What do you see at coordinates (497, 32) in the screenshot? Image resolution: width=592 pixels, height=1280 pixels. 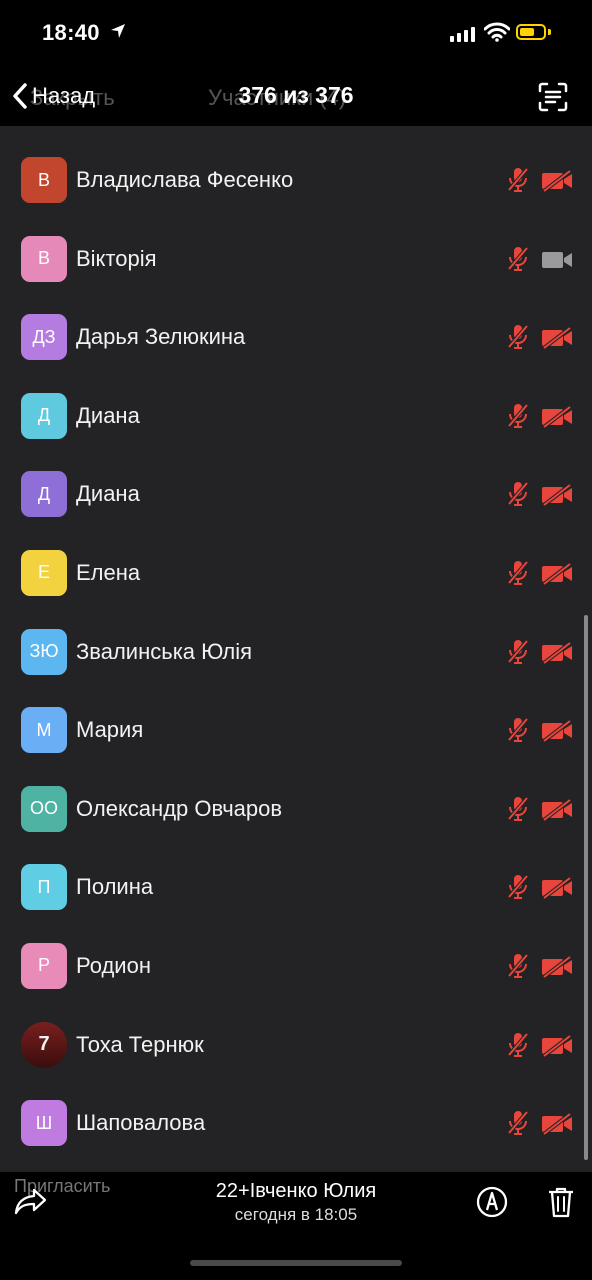 I see `wifi-icon` at bounding box center [497, 32].